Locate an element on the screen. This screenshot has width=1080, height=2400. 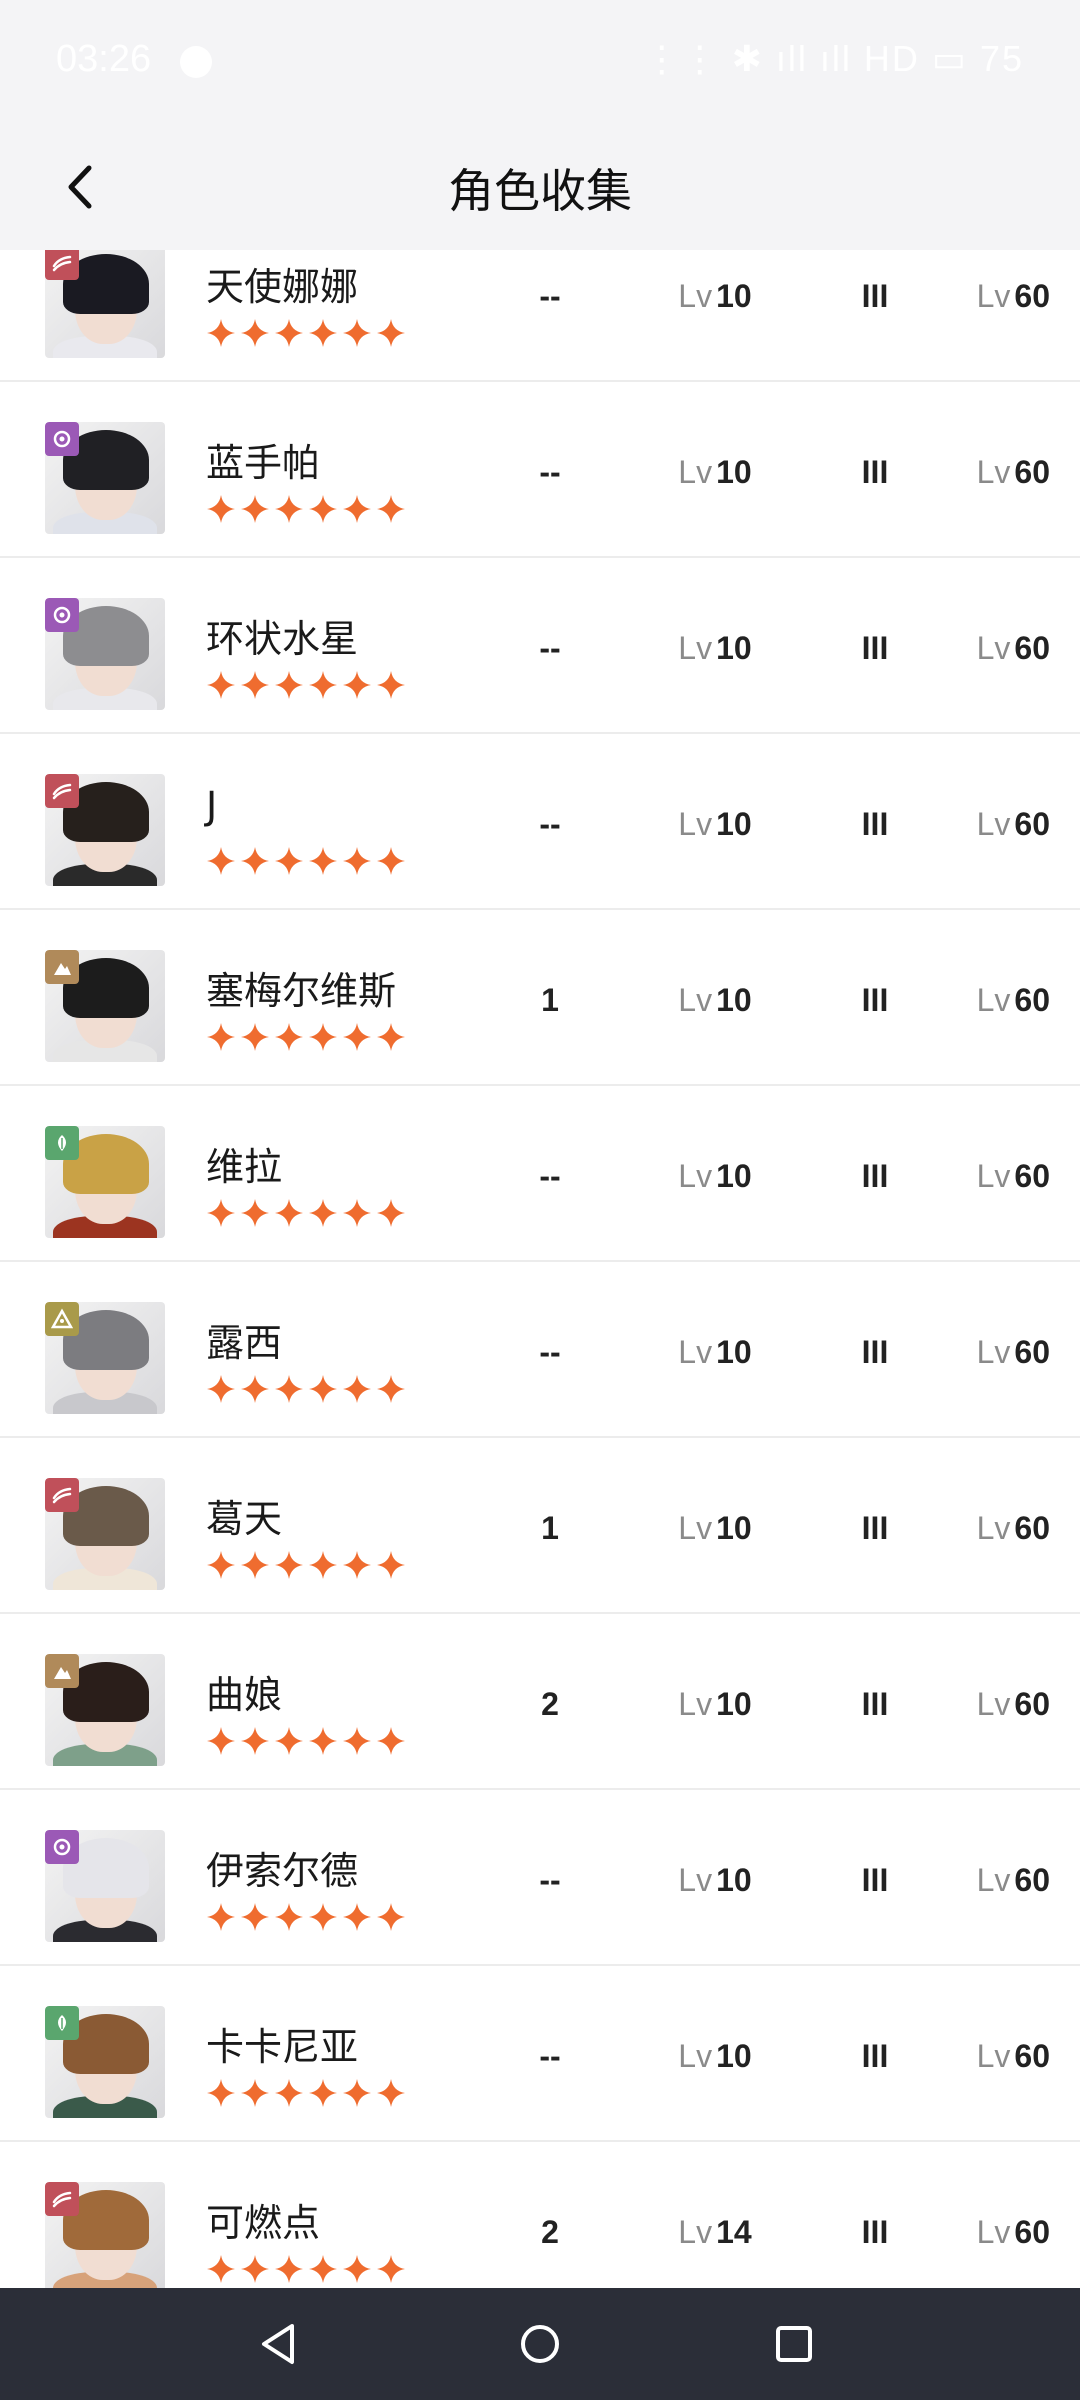
character-name: 天使娜娜 is located at coordinates (282, 287).